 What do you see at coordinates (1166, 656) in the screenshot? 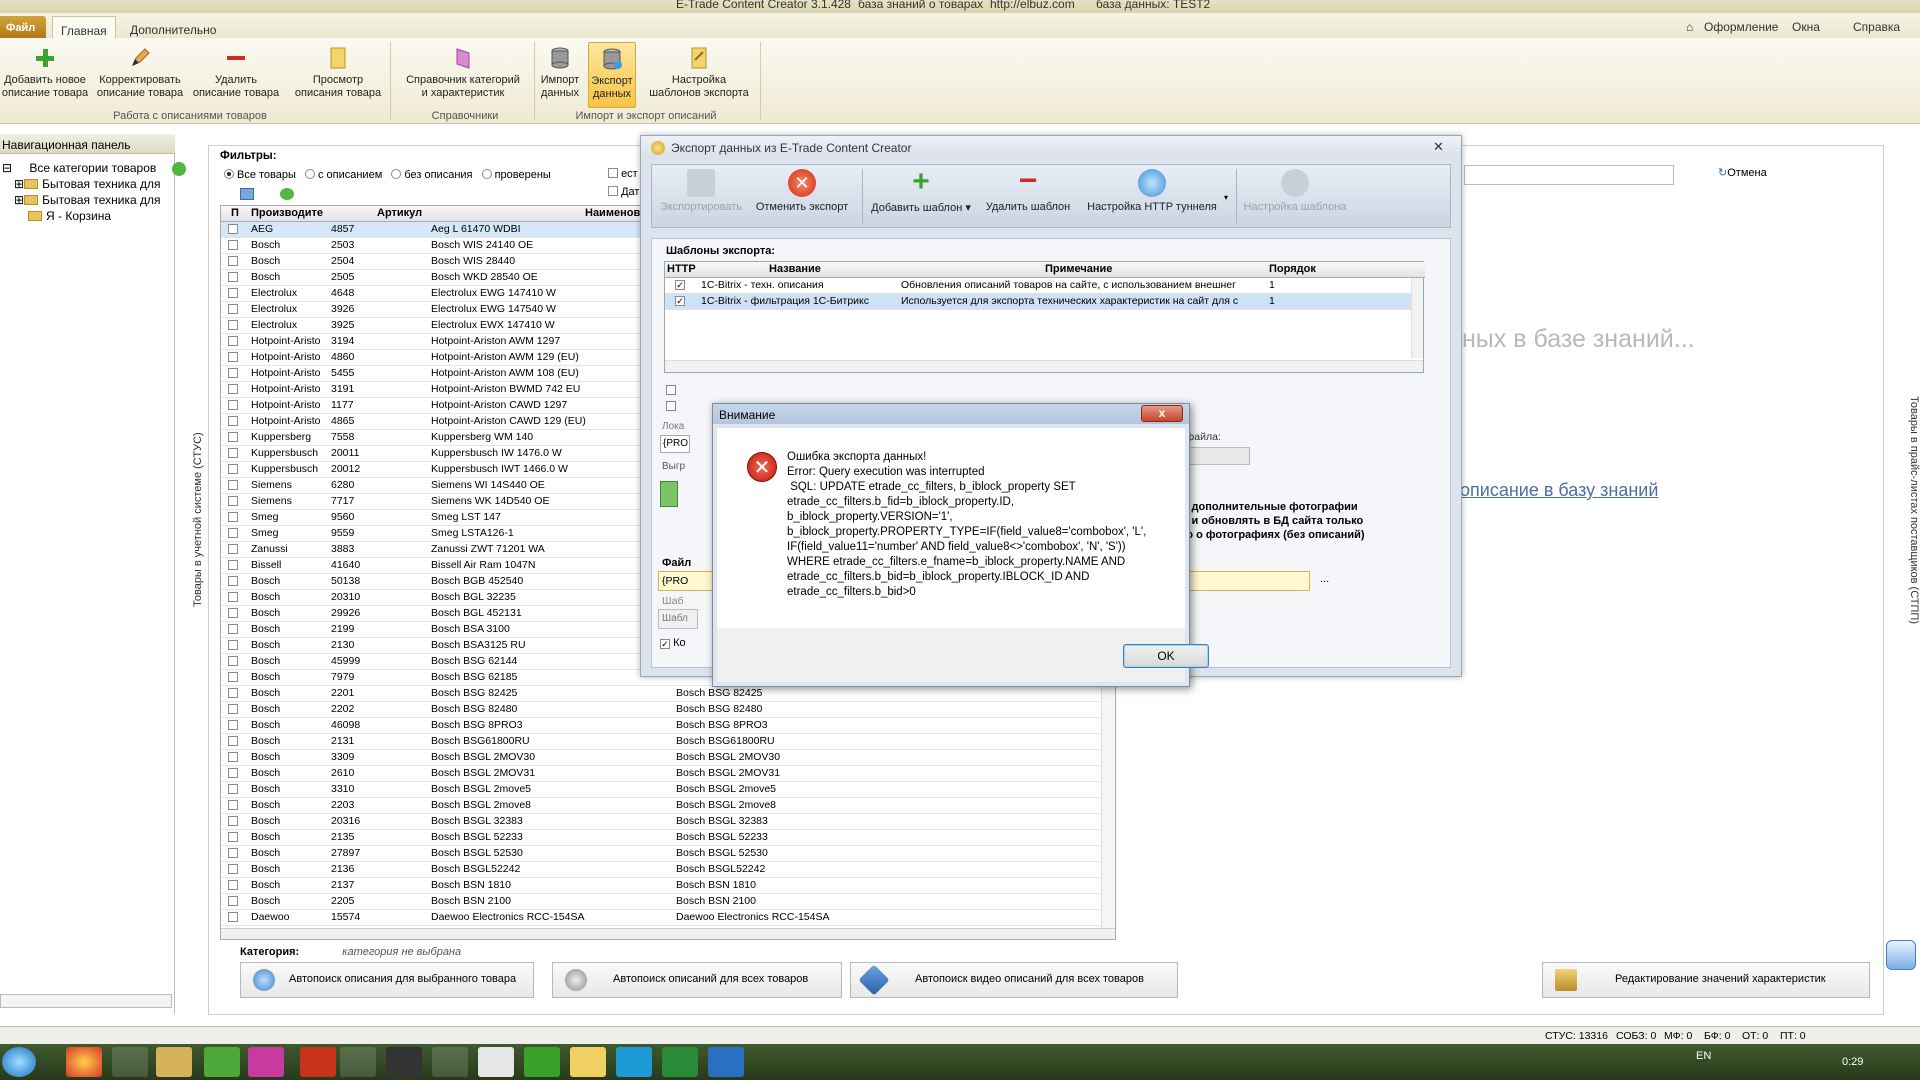
I see `alert-ok-button: OK` at bounding box center [1166, 656].